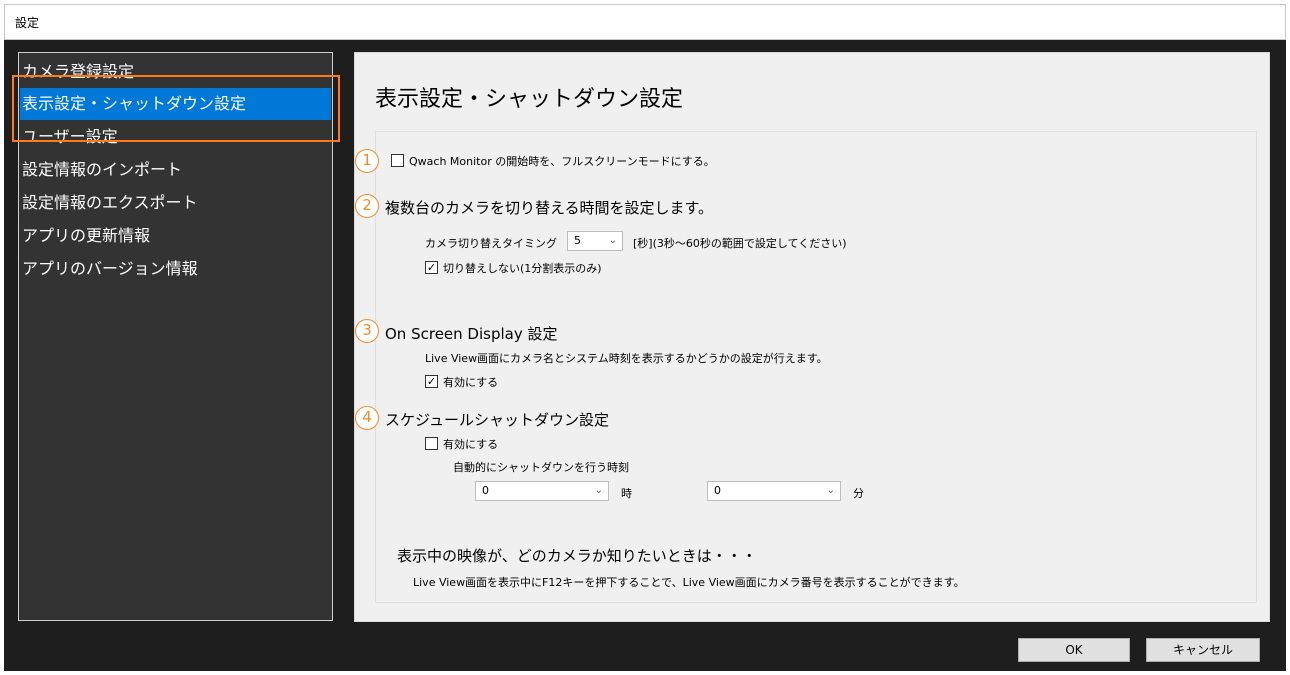 This screenshot has width=1290, height=675. I want to click on shutdown-minute-value: 0, so click(717, 490).